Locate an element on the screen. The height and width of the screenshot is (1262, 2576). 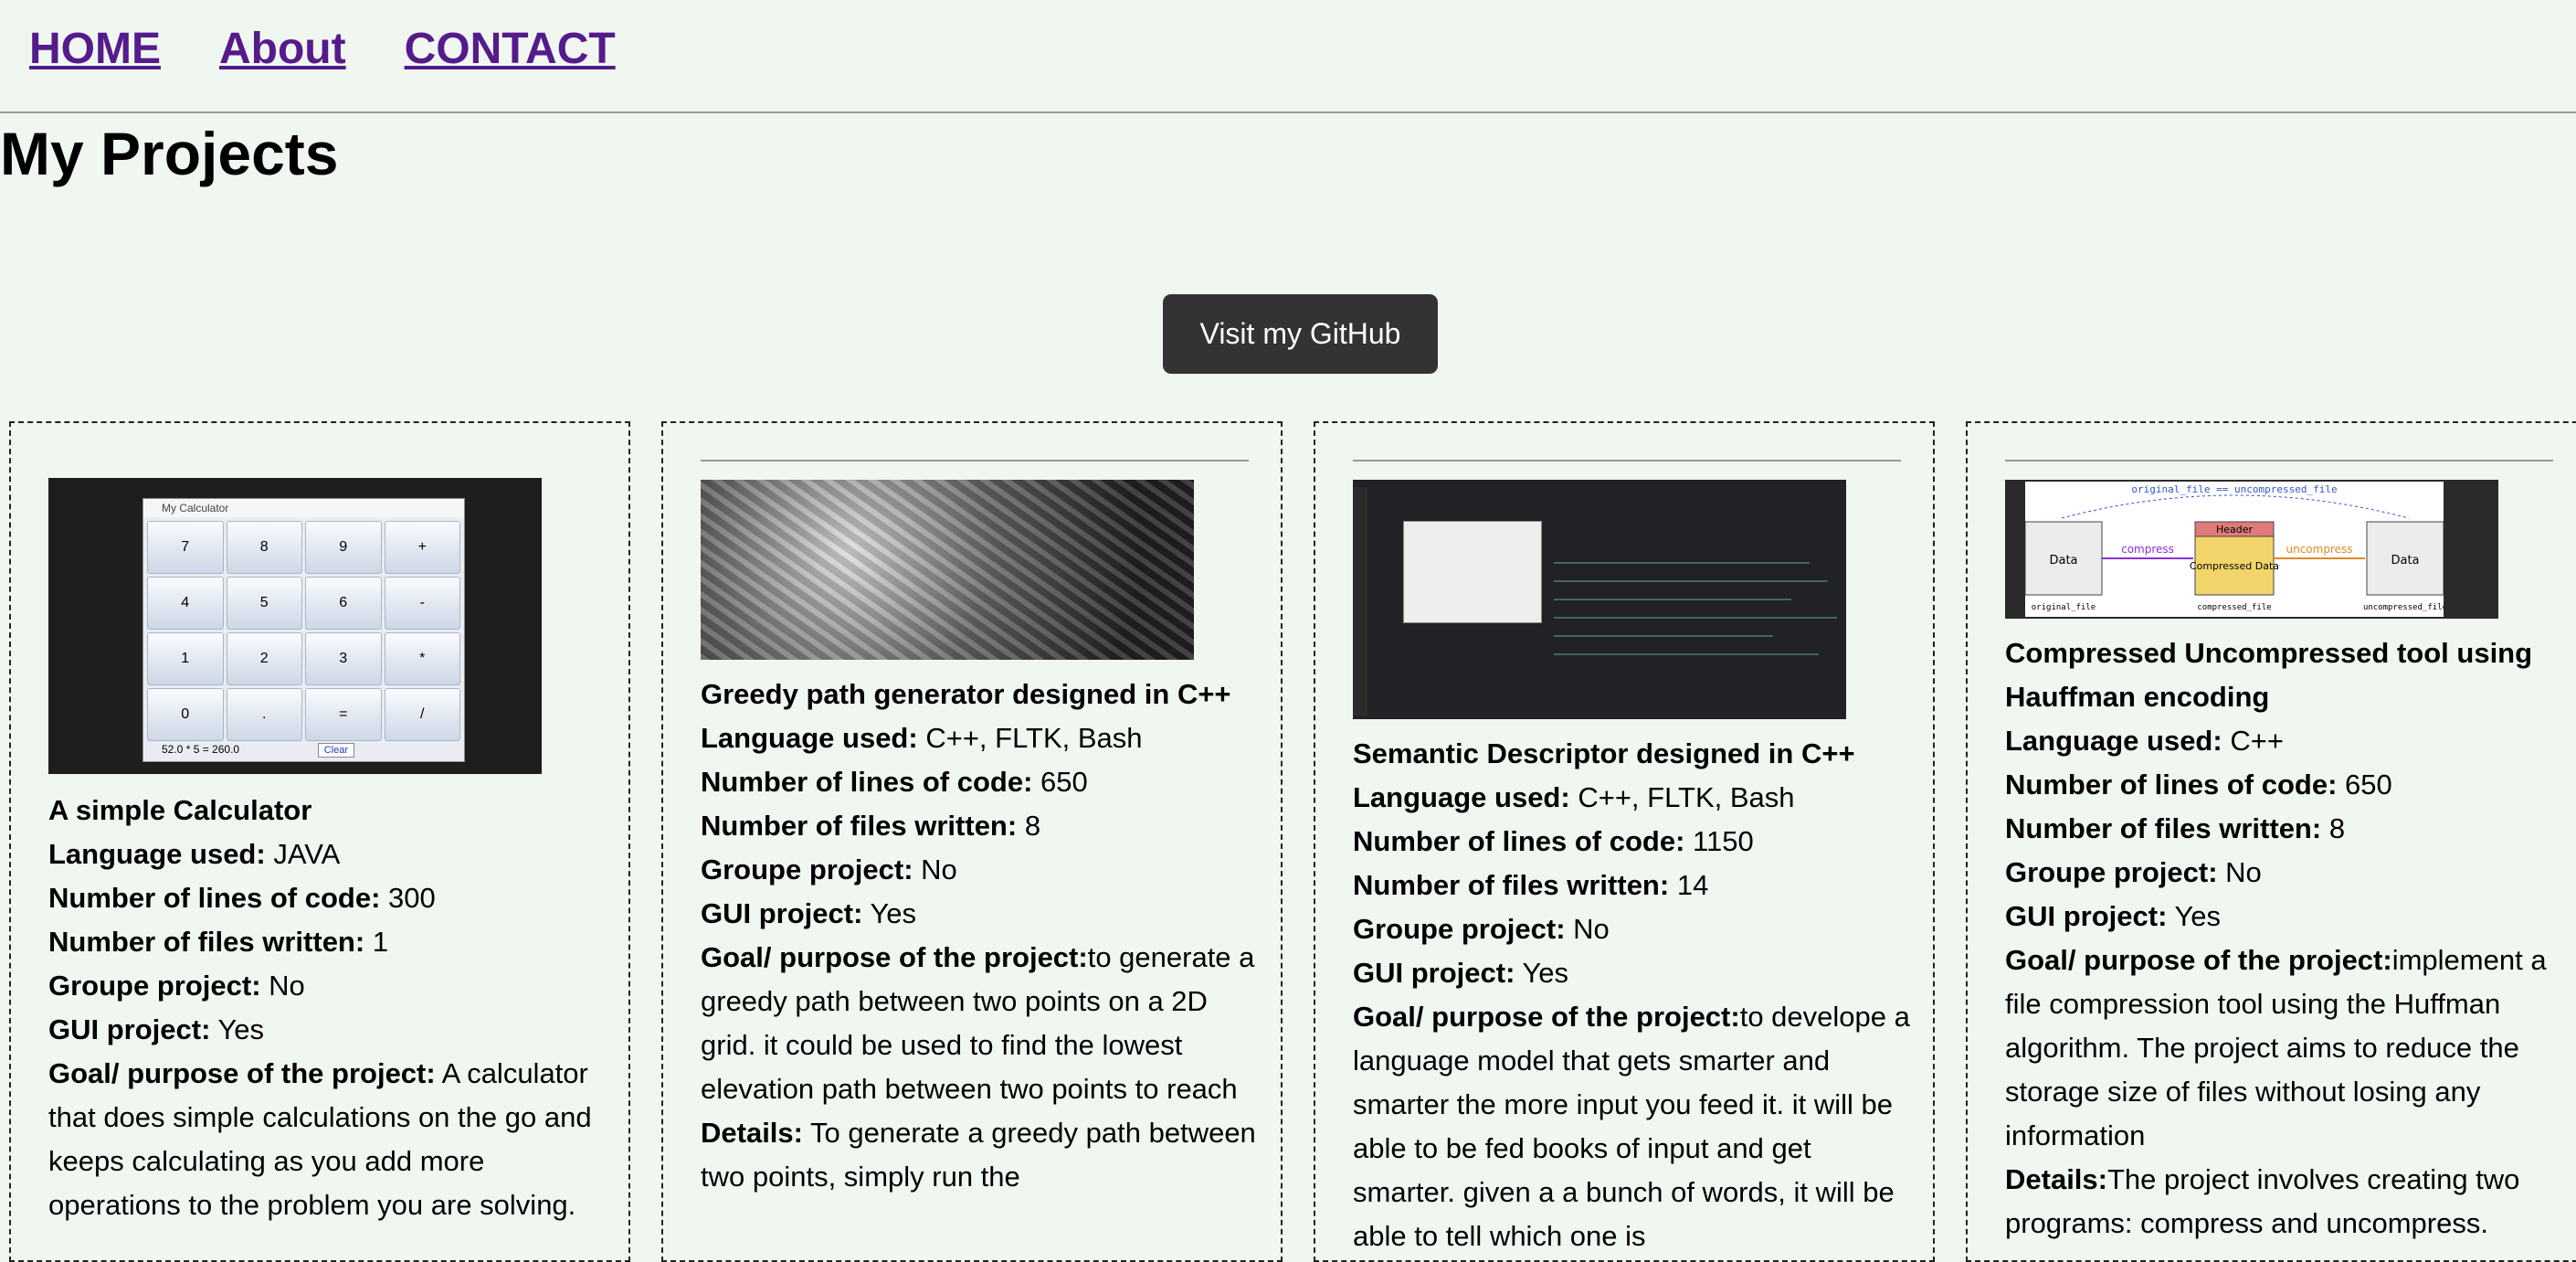
diagram-top-label: original_file == uncompressed_file is located at coordinates (2234, 489).